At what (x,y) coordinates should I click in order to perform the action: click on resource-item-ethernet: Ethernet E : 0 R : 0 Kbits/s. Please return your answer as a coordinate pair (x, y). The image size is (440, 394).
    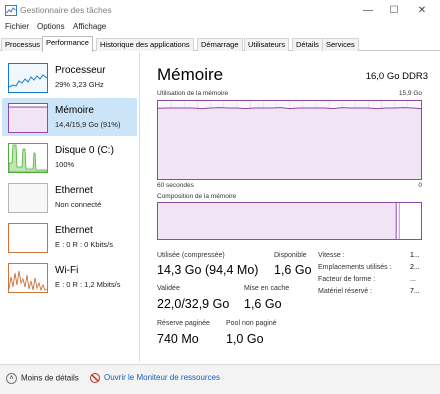
    Looking at the image, I should click on (69, 237).